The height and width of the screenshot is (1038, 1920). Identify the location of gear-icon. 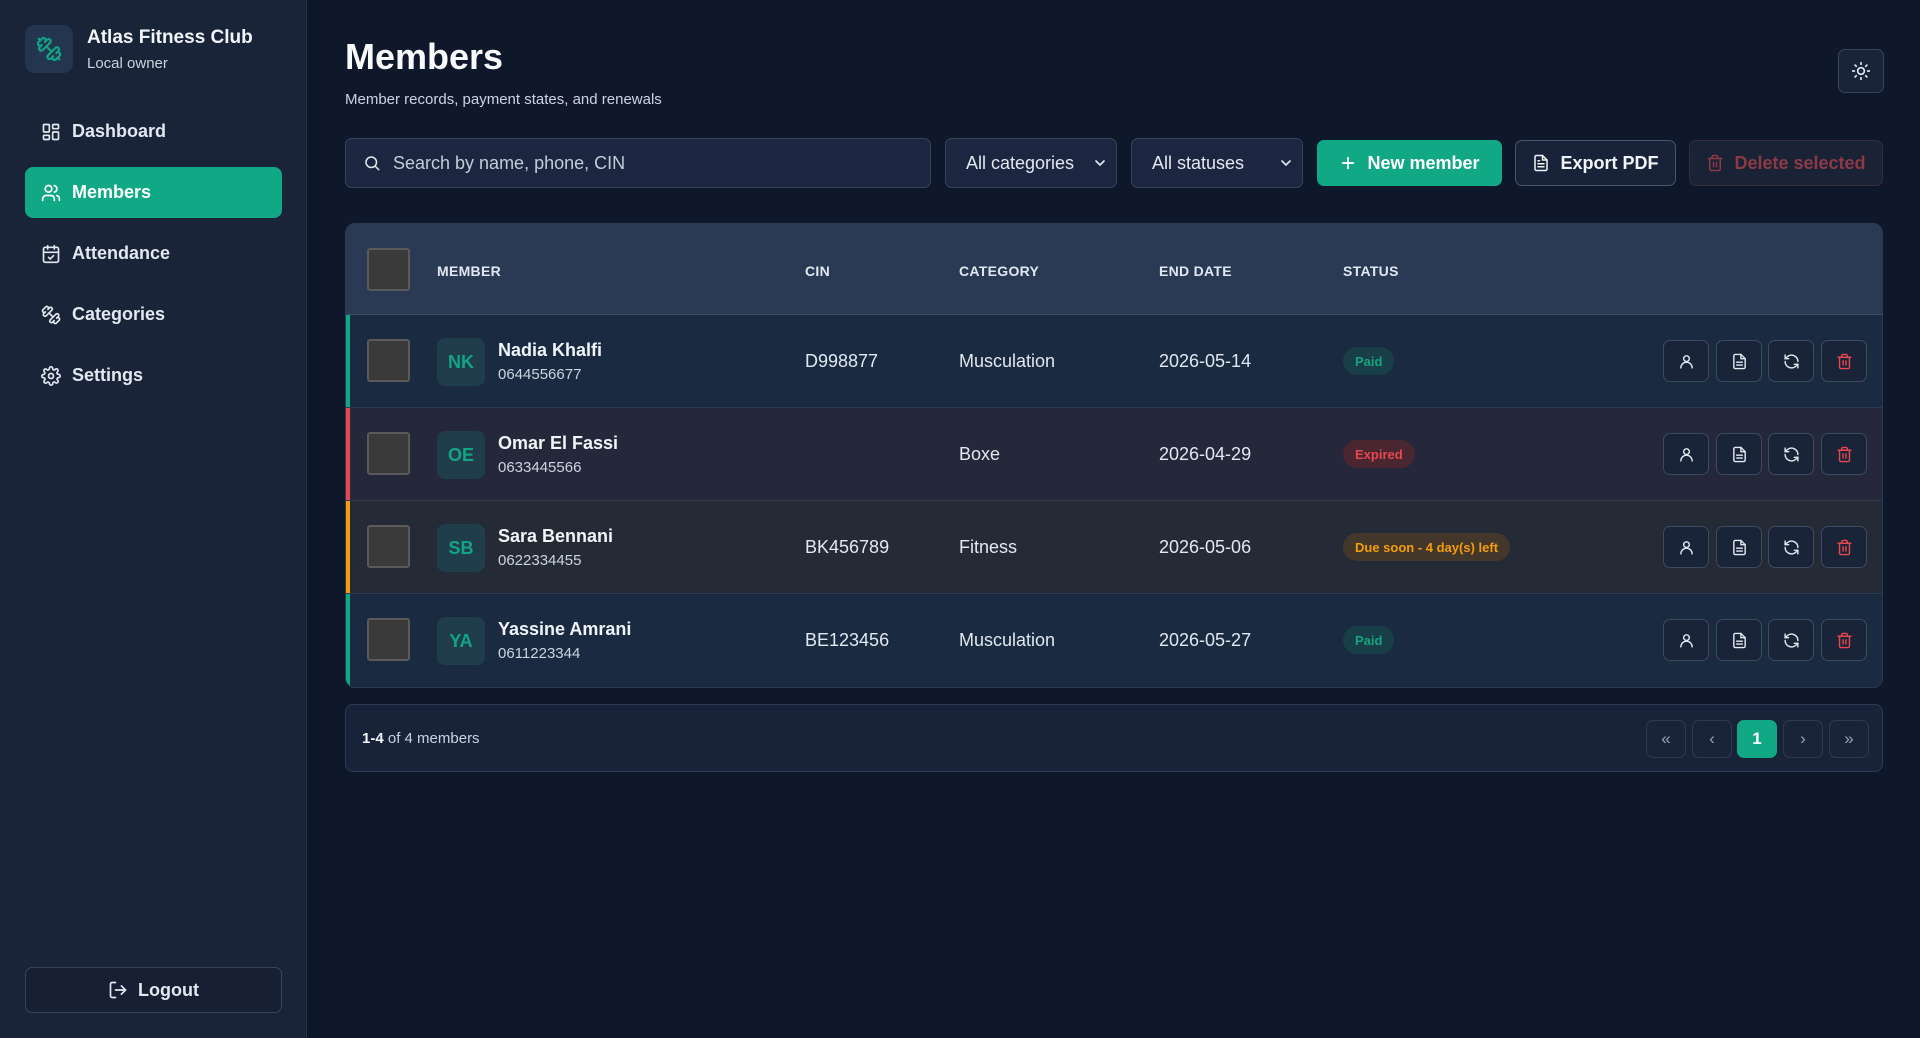
(51, 376).